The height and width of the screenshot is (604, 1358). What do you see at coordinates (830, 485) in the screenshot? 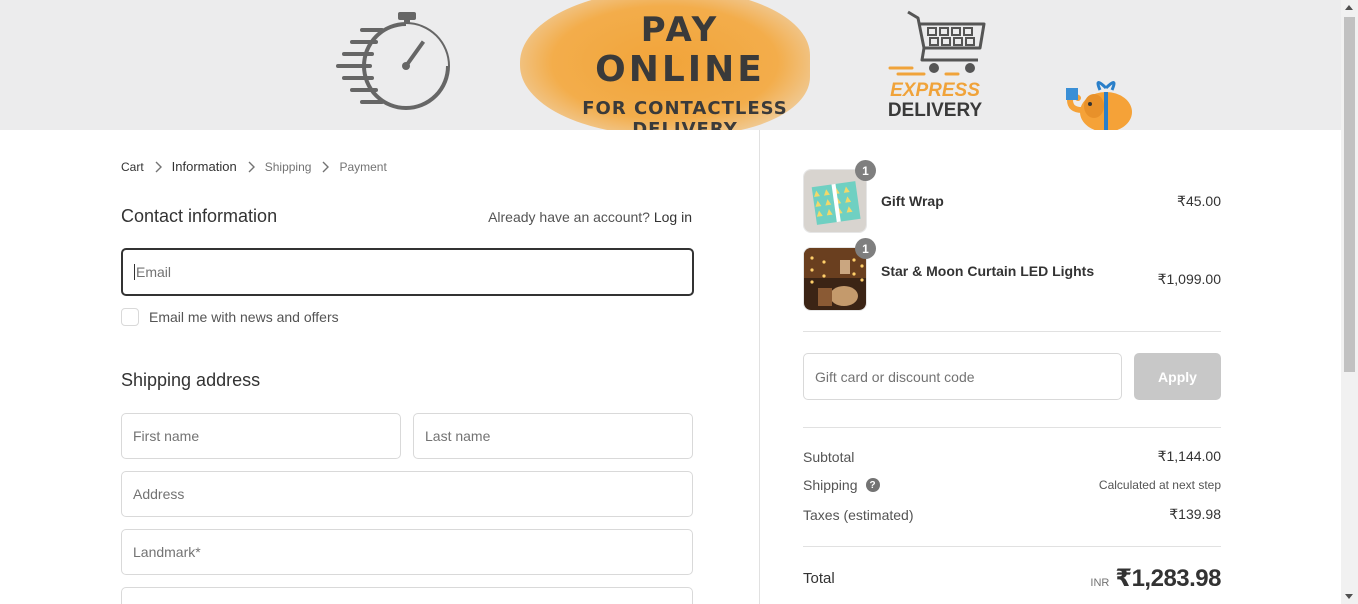
I see `shipping-label: Shipping` at bounding box center [830, 485].